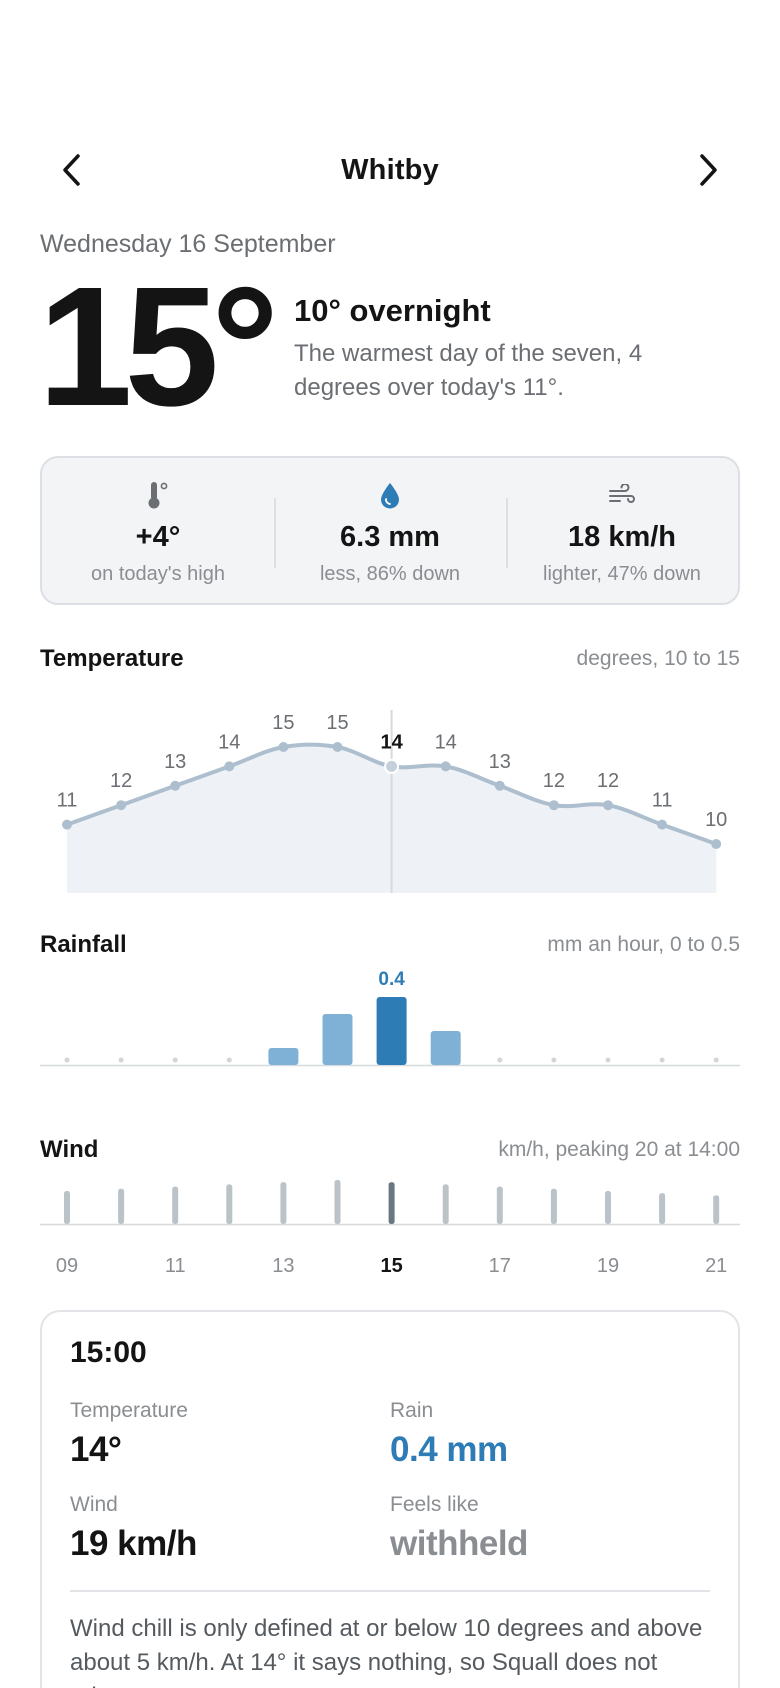  Describe the element at coordinates (622, 493) in the screenshot. I see `wind-icon` at that location.